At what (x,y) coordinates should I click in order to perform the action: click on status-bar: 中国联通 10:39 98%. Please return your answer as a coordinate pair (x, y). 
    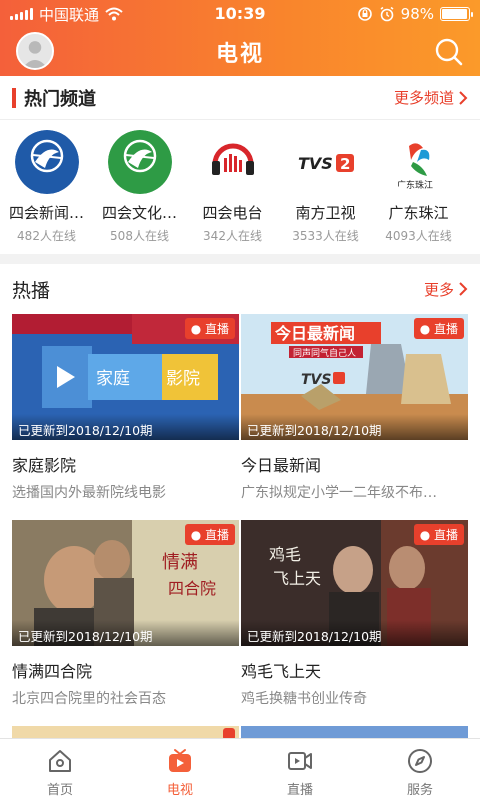
    Looking at the image, I should click on (240, 14).